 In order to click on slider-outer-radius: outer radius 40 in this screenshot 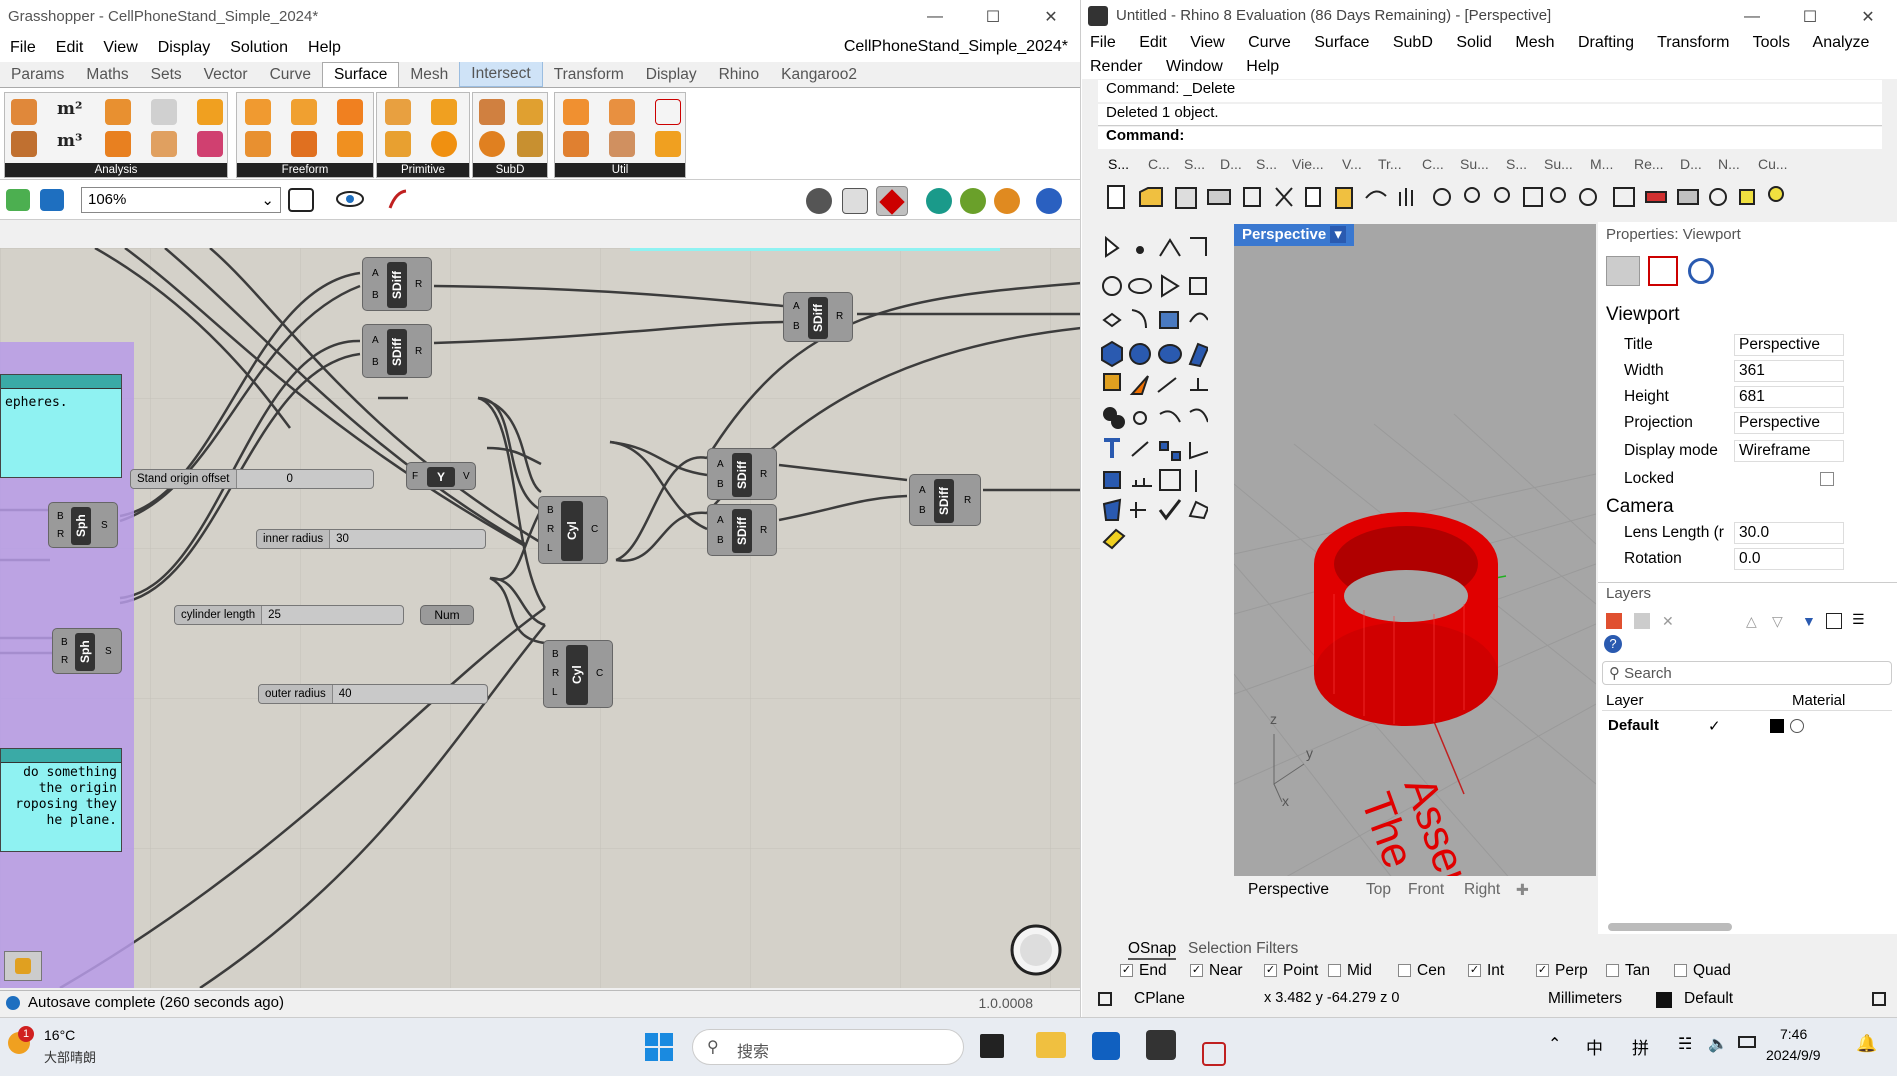, I will do `click(373, 694)`.